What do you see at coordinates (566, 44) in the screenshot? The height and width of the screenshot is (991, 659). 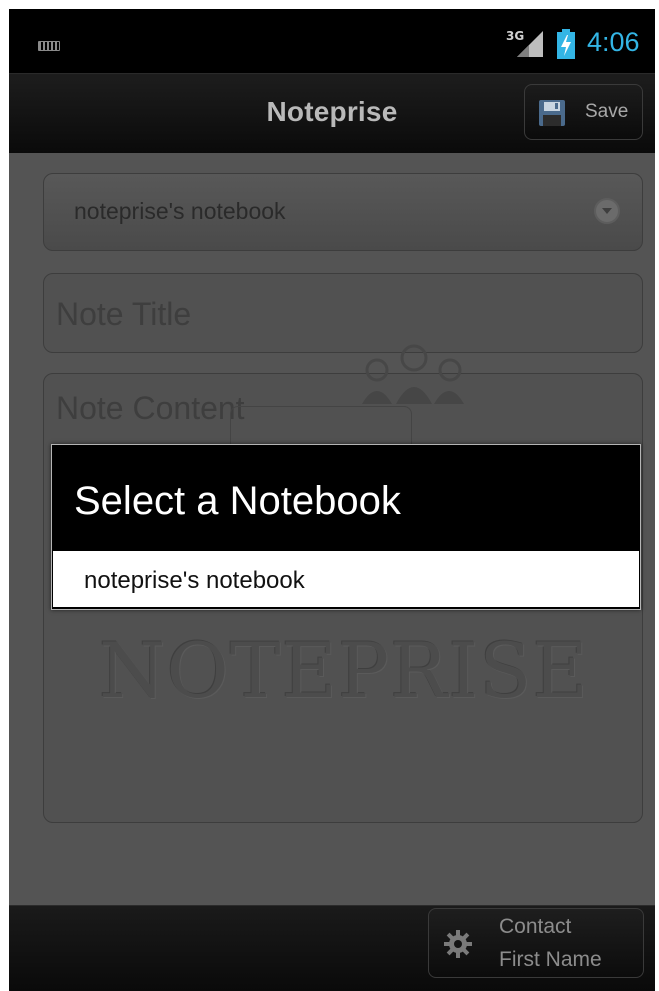 I see `battery-charging-icon` at bounding box center [566, 44].